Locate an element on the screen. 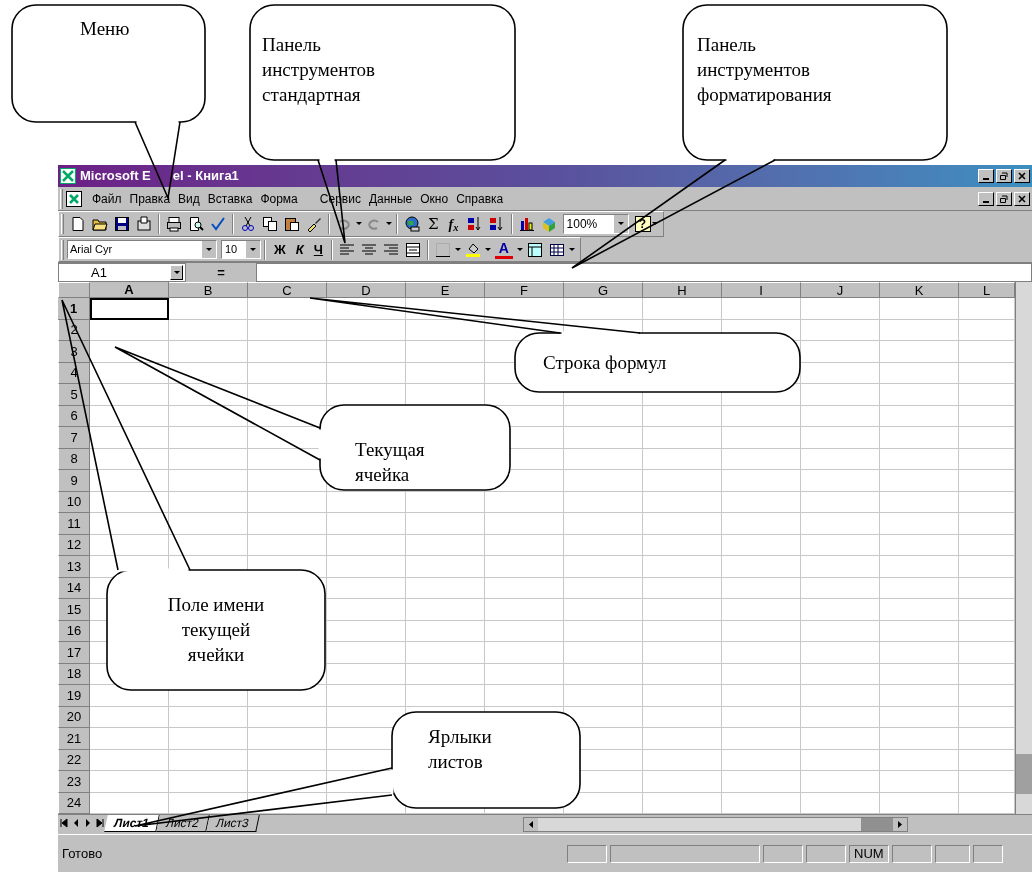  sheet-tab: Лист3 is located at coordinates (232, 823).